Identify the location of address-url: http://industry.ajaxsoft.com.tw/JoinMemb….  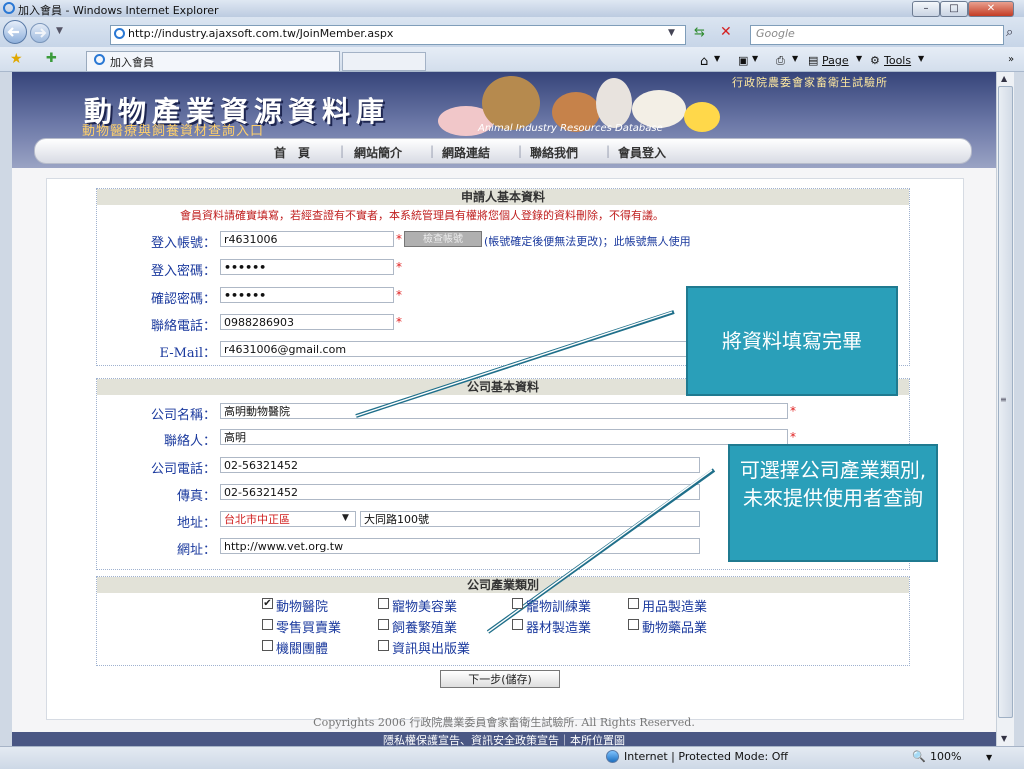
(260, 33).